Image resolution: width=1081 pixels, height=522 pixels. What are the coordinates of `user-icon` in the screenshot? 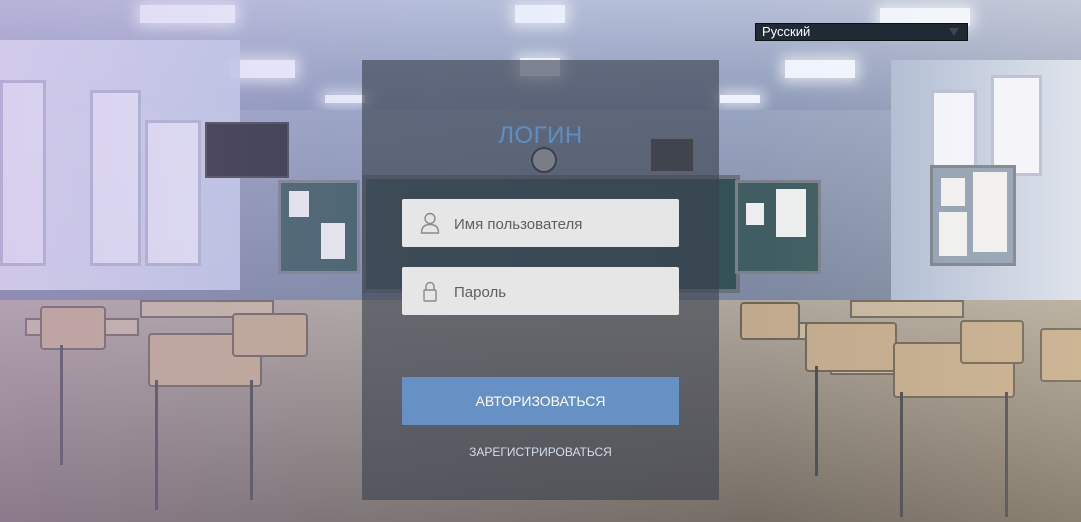 It's located at (430, 223).